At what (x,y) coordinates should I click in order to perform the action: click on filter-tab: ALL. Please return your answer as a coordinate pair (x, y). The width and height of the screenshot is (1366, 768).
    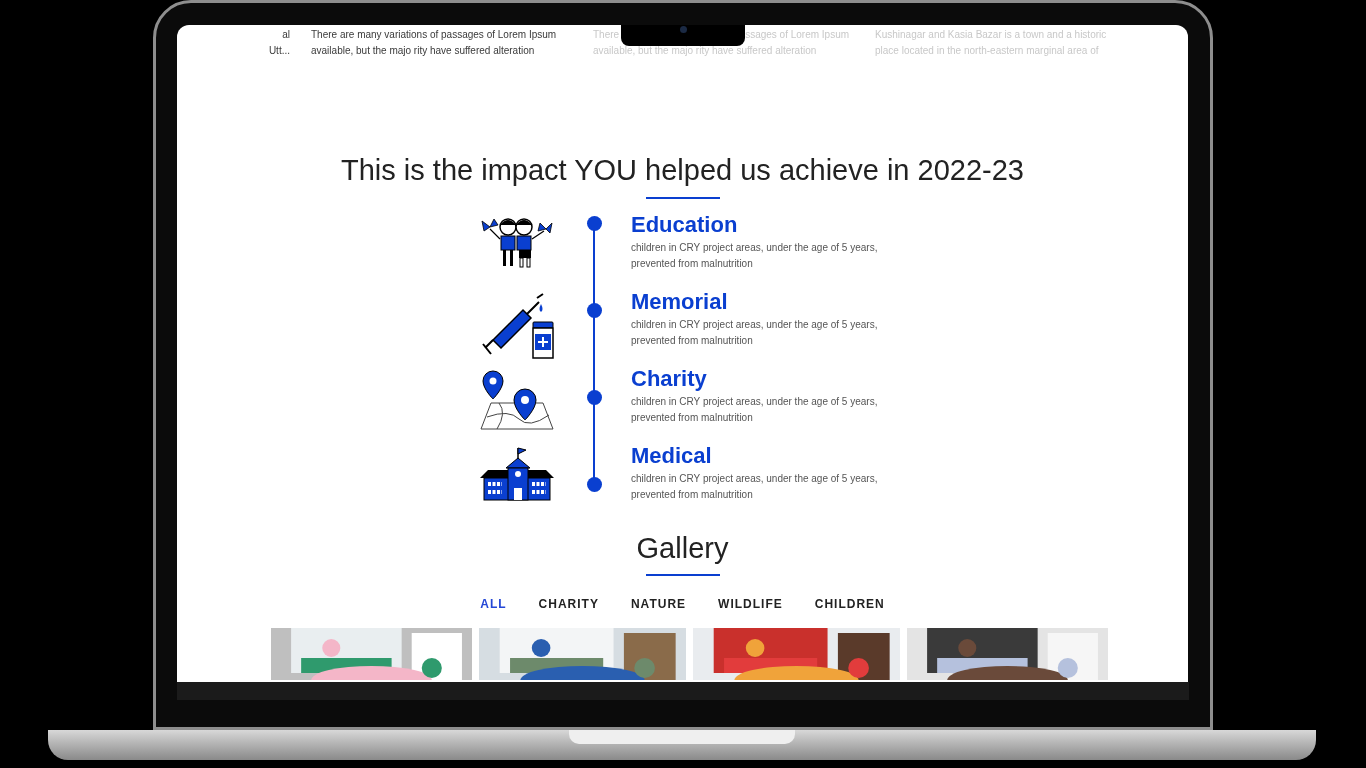
    Looking at the image, I should click on (493, 604).